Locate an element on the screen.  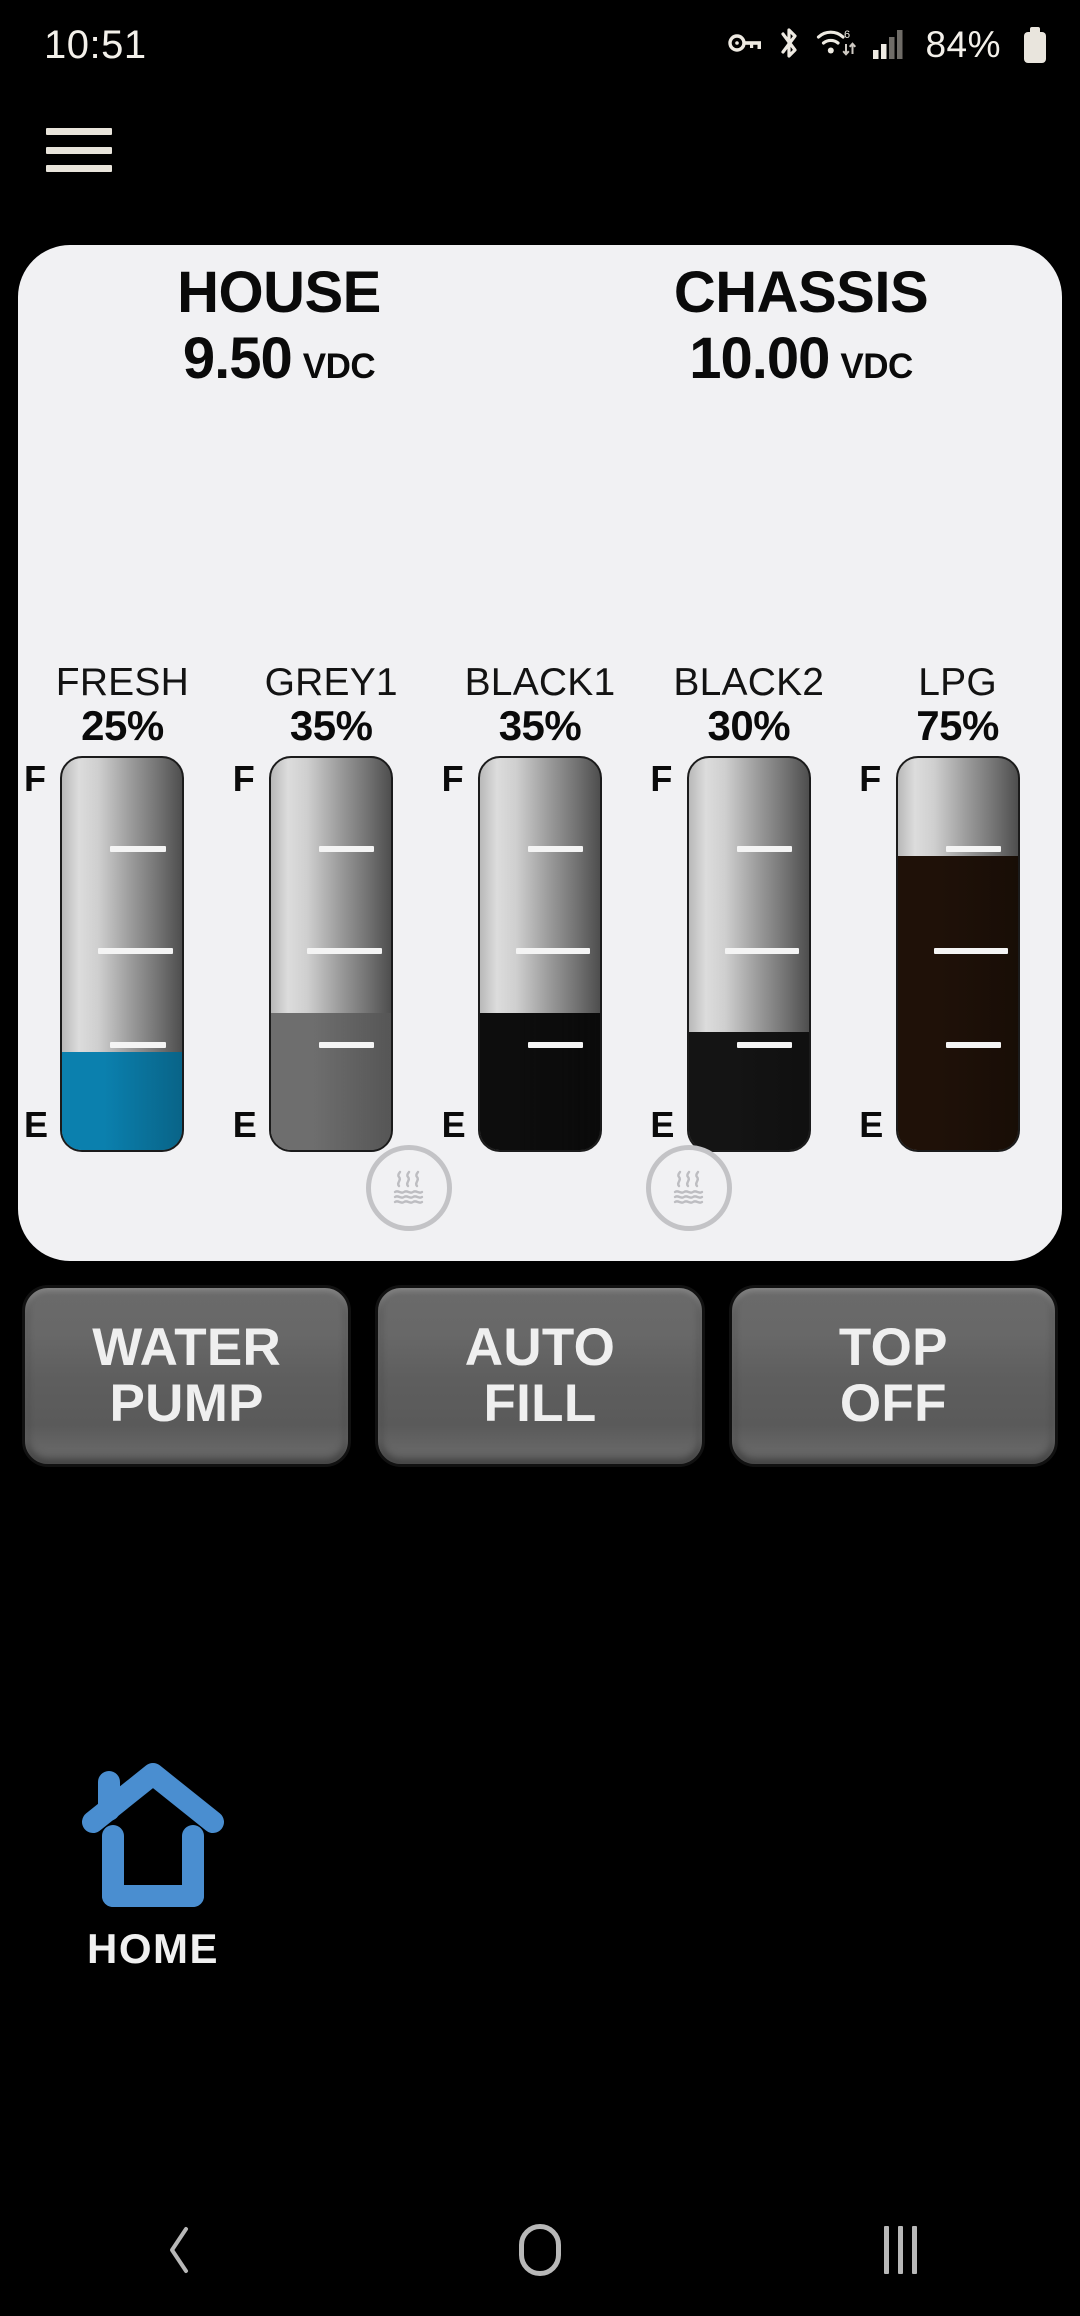
voltage-house: HOUSE 9.50 VDC is located at coordinates (279, 341).